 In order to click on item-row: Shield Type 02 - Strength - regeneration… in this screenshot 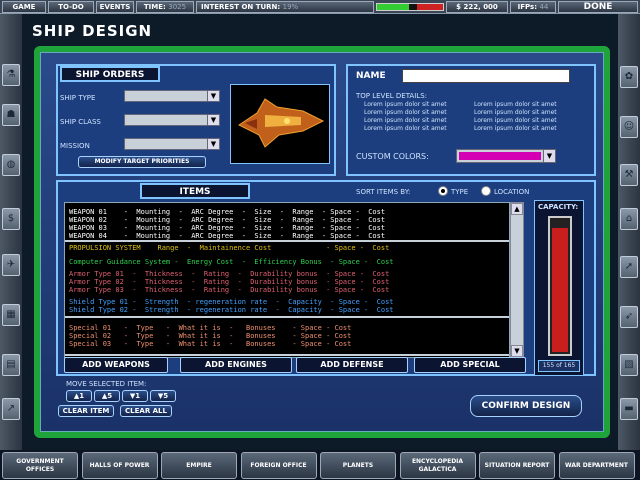, I will do `click(231, 310)`.